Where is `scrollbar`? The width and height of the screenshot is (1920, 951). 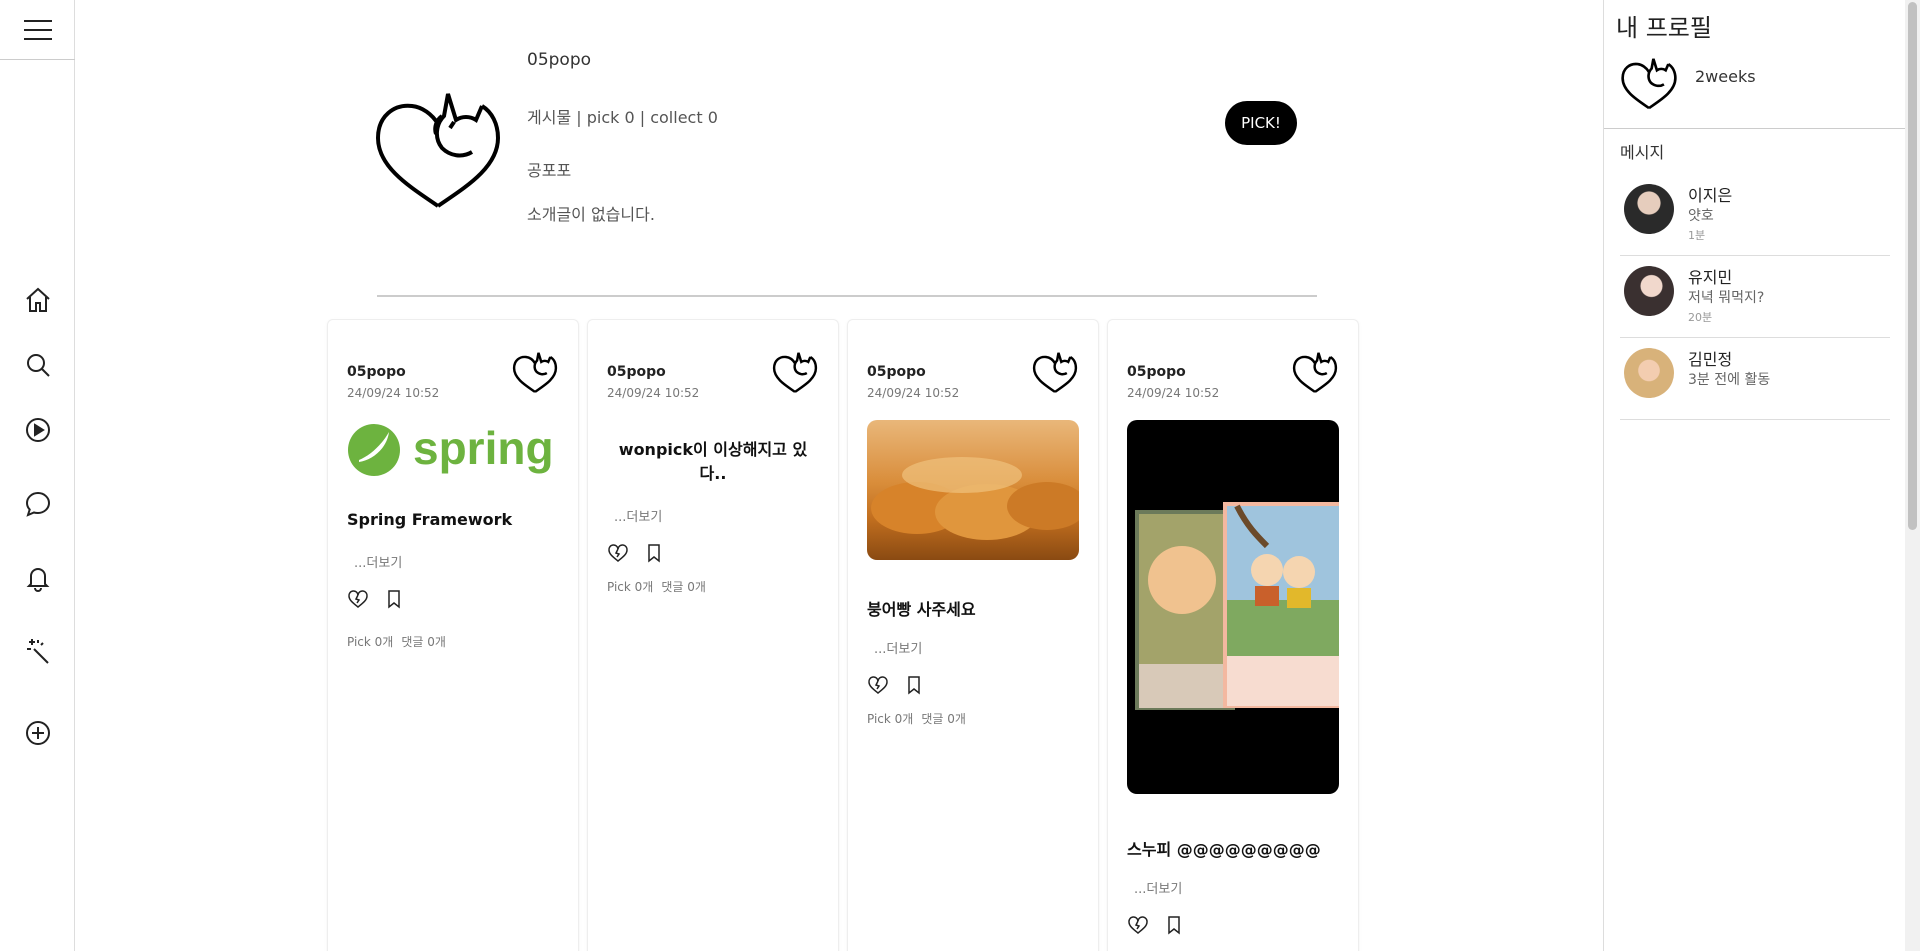
scrollbar is located at coordinates (1912, 475).